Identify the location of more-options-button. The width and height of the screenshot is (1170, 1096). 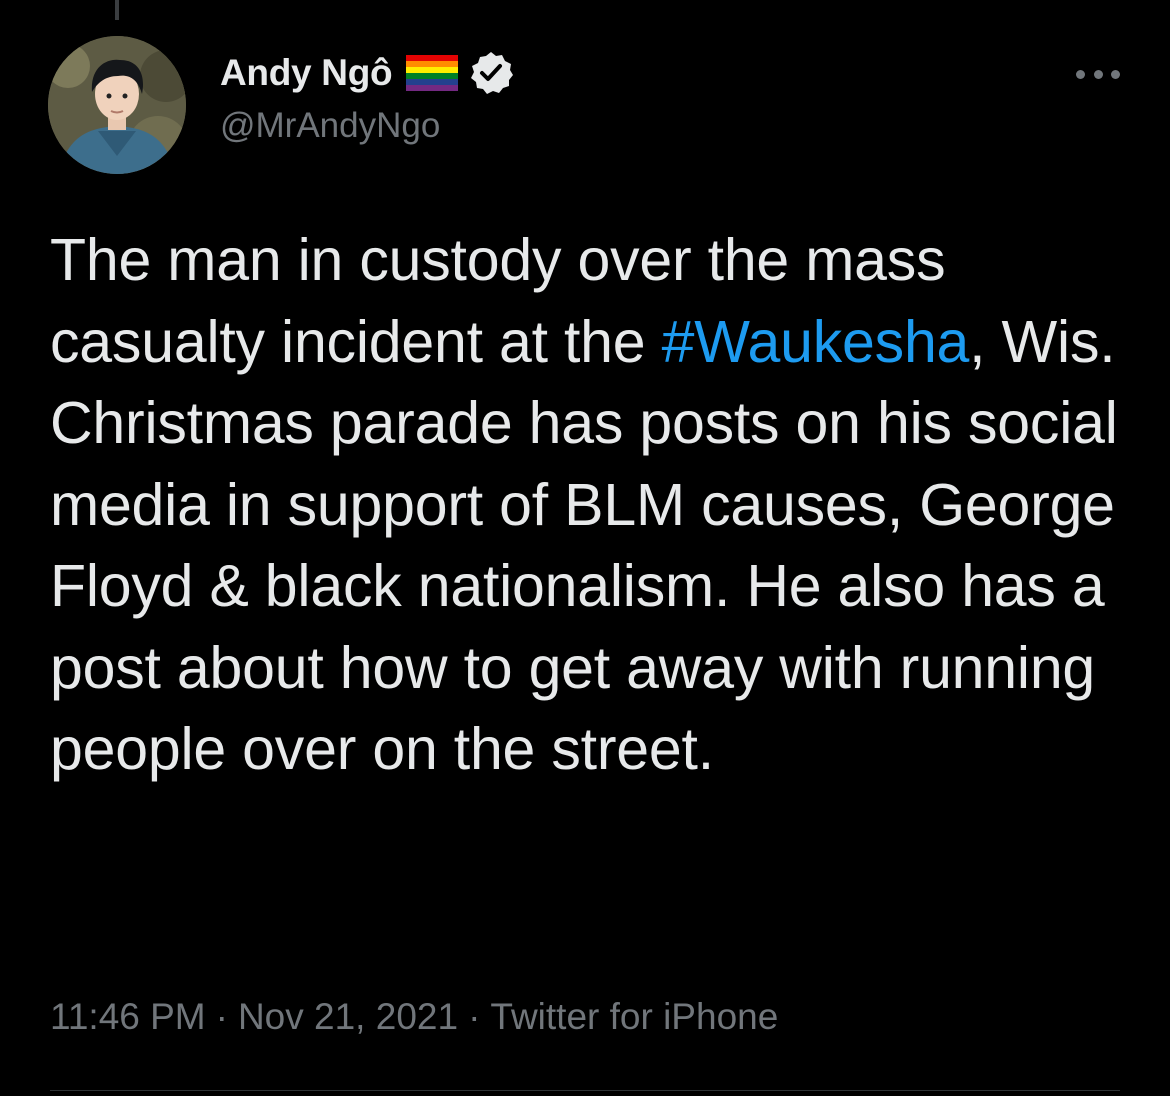
(1098, 74).